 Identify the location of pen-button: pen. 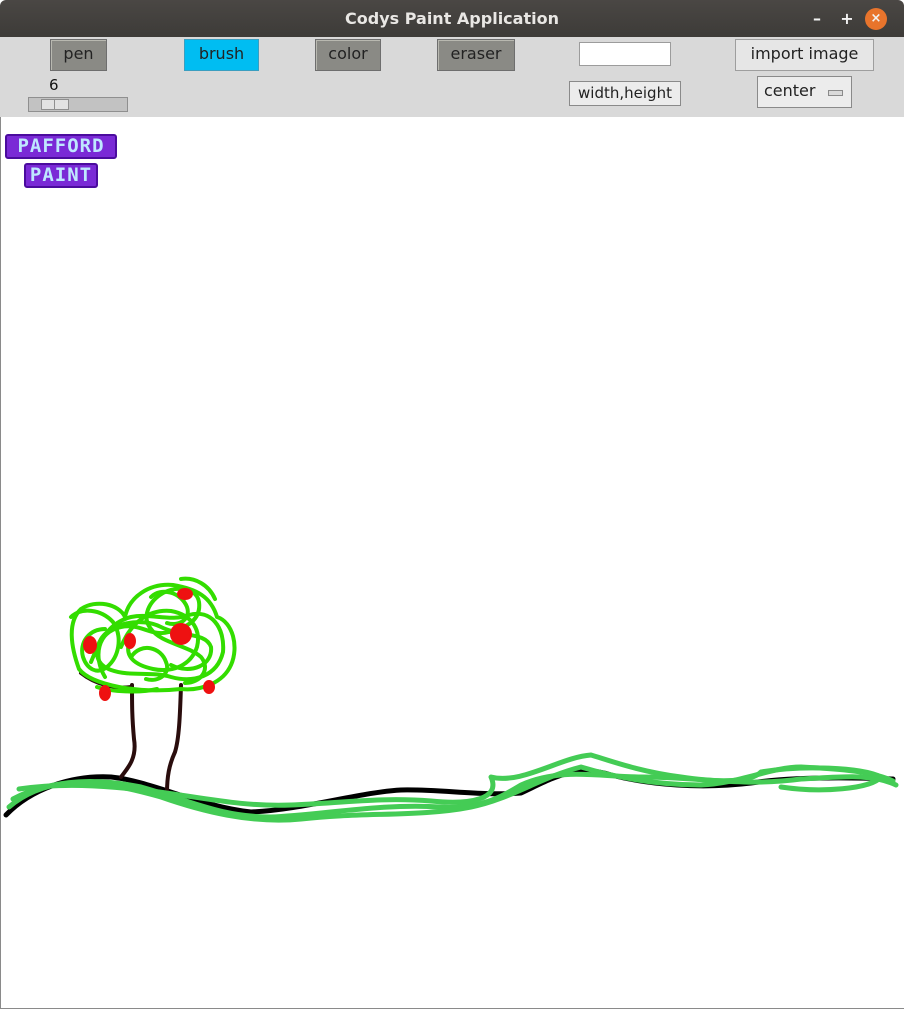
(78, 55).